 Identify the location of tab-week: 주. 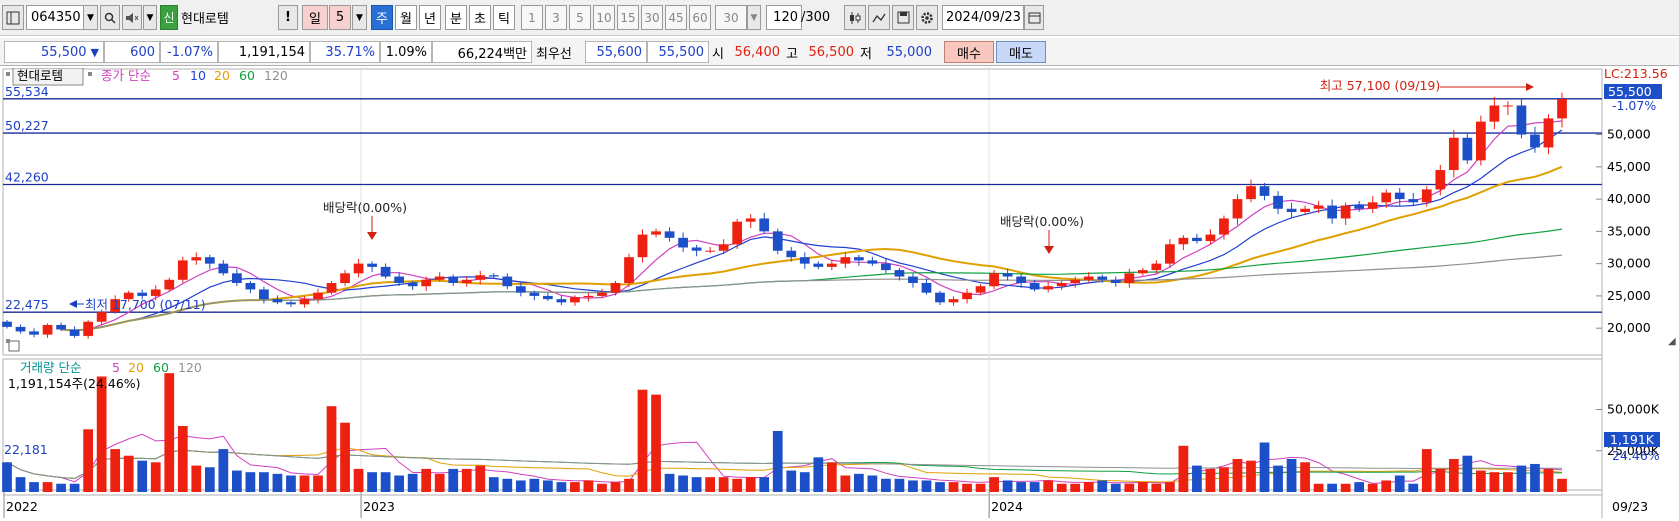
(382, 17).